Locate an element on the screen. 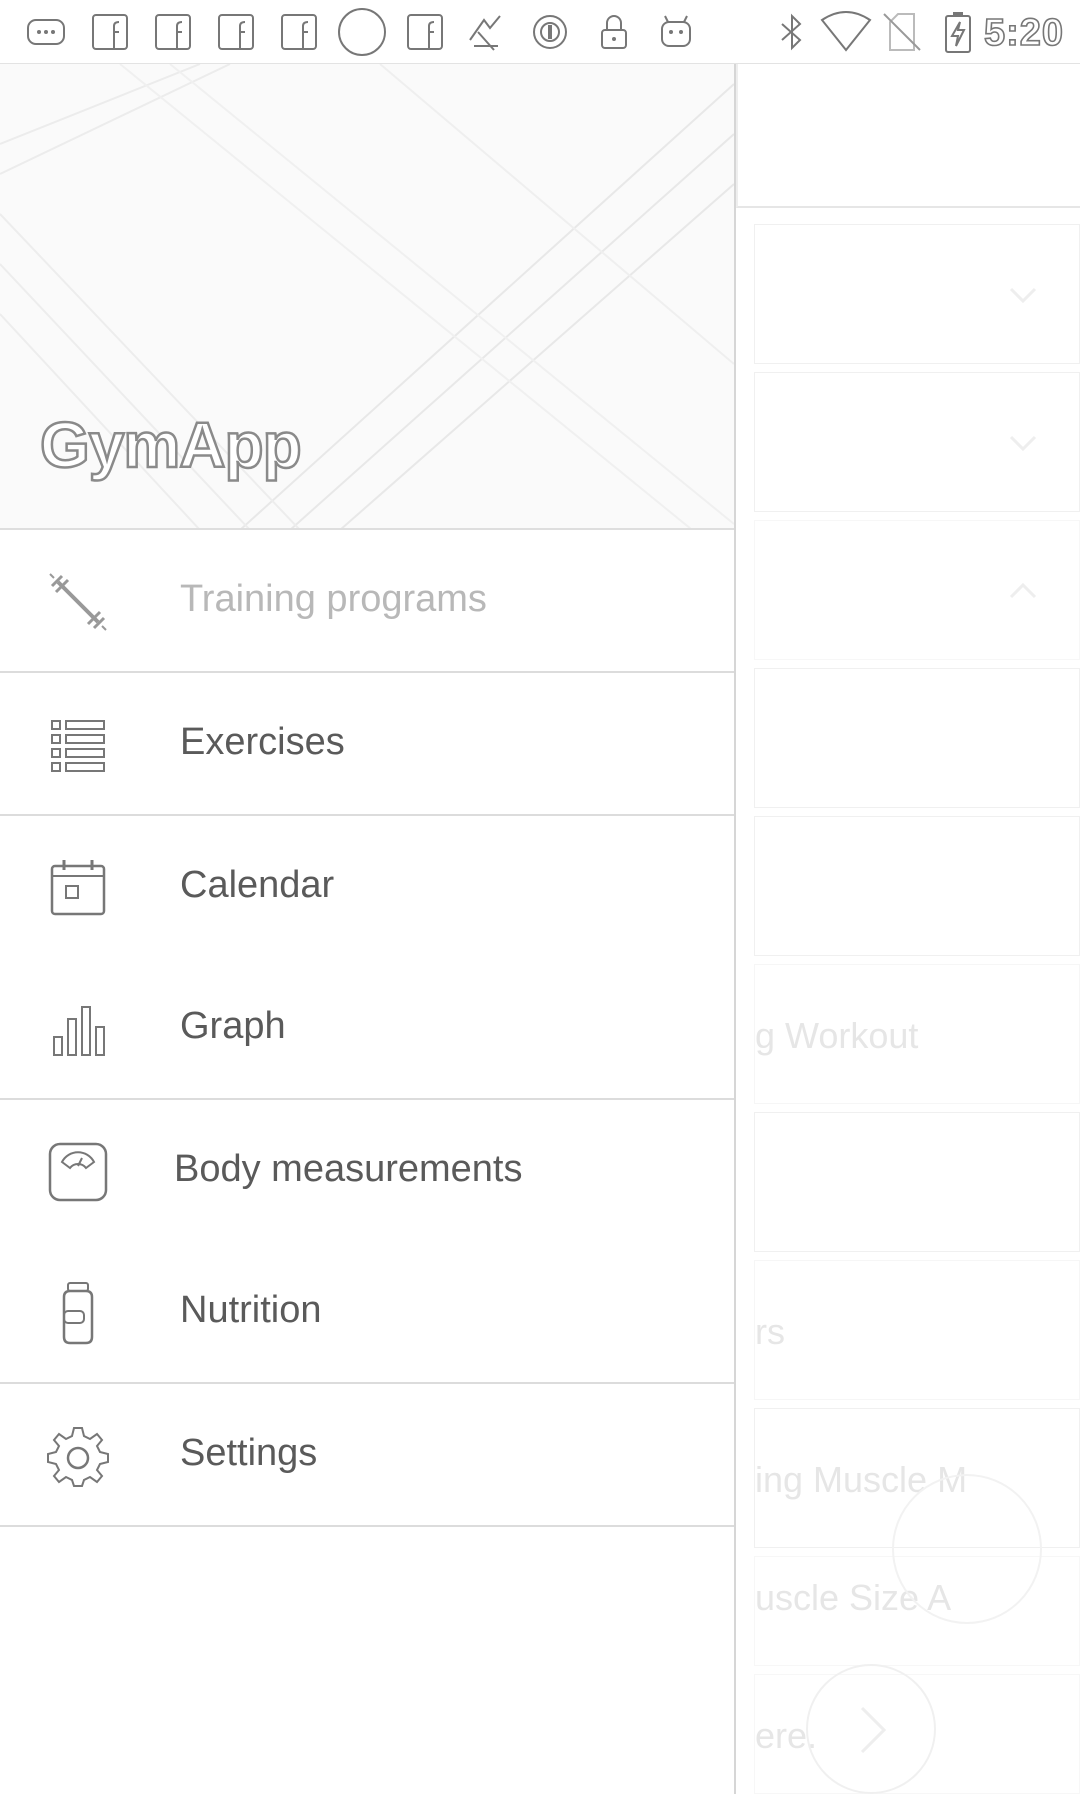  bar-chart-icon is located at coordinates (79, 1031).